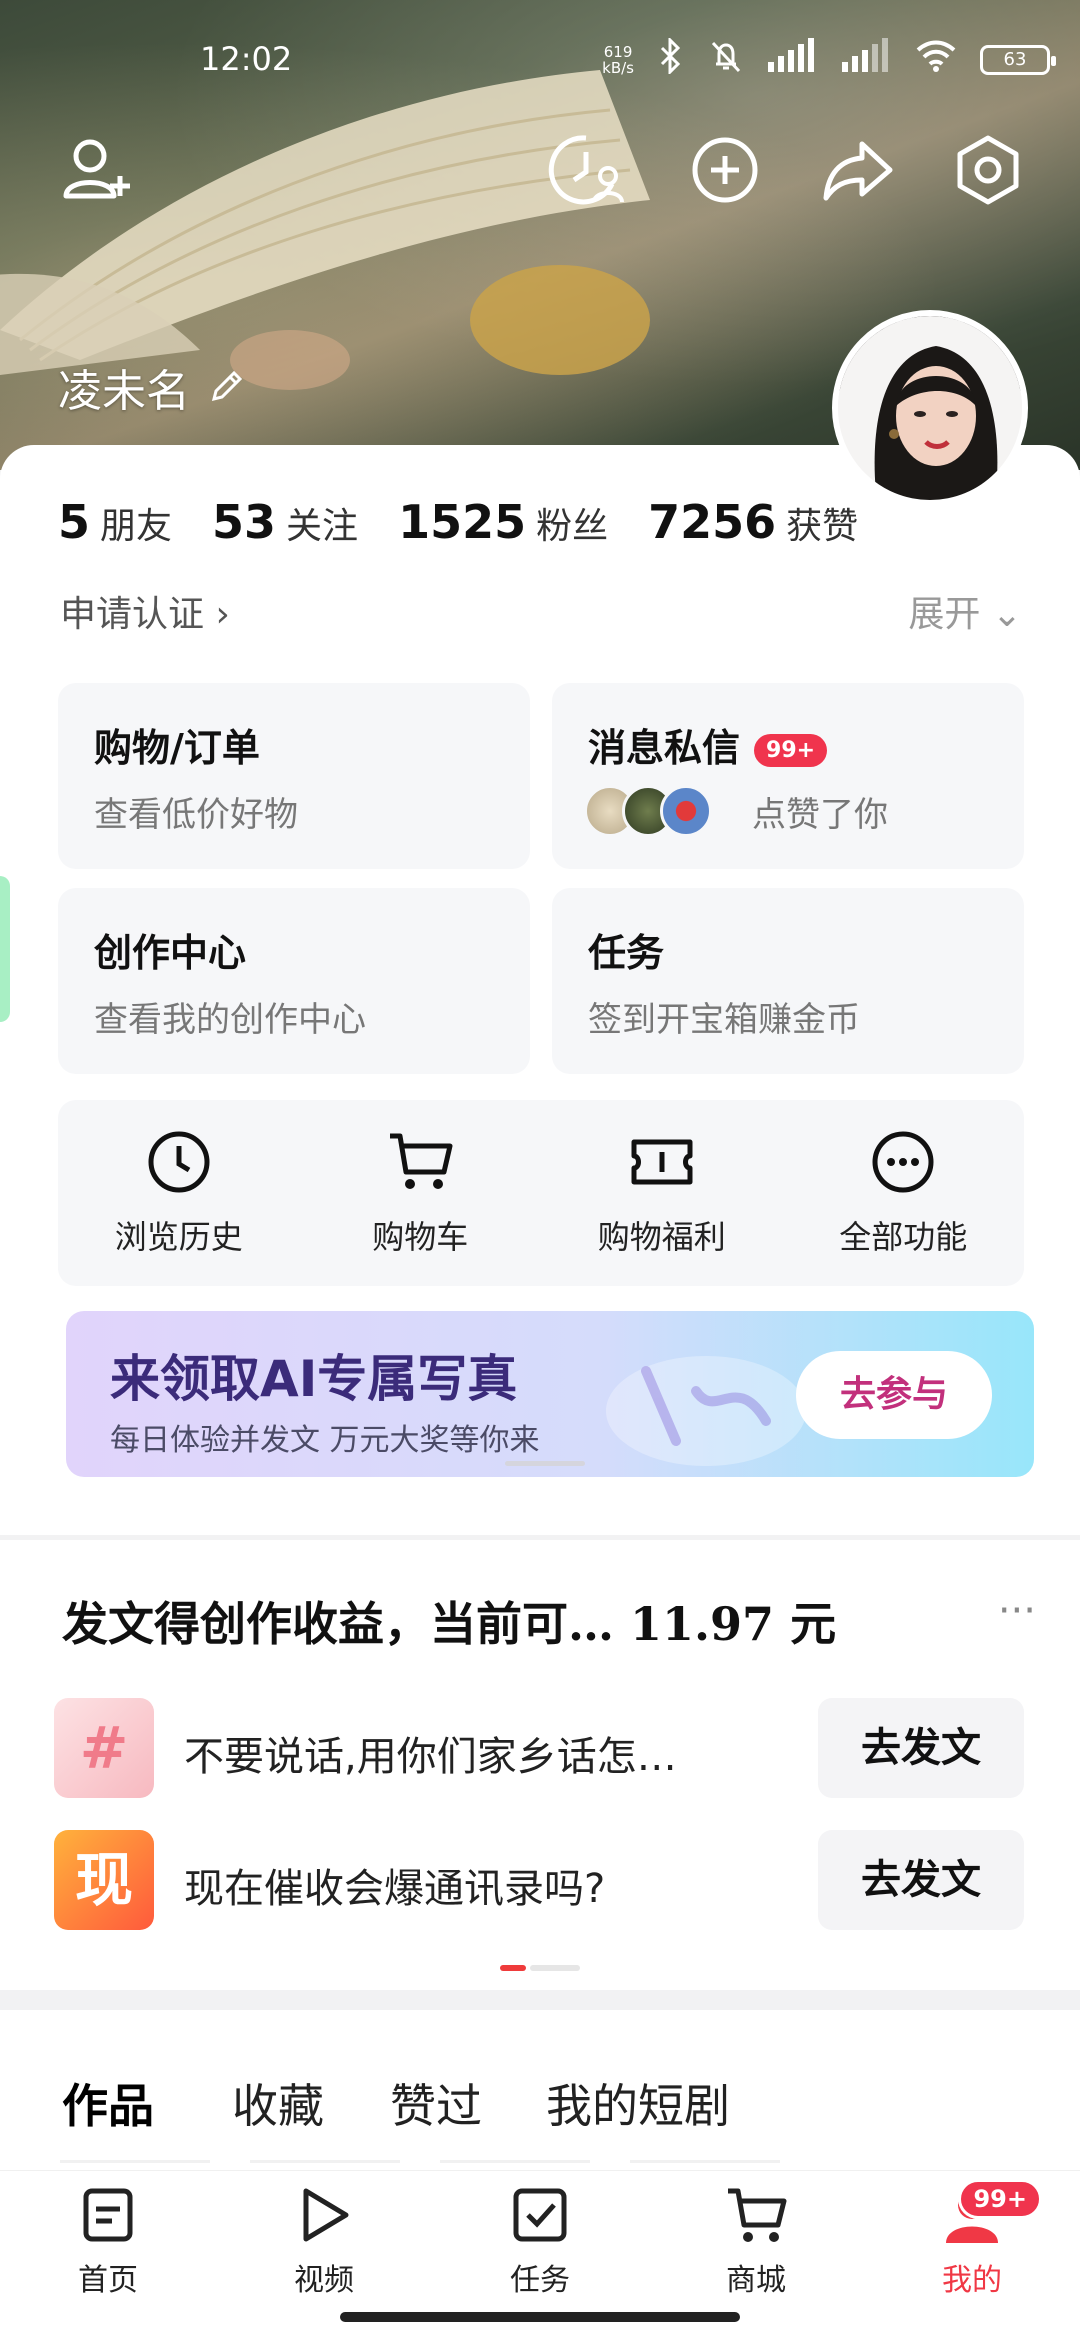  Describe the element at coordinates (420, 1193) in the screenshot. I see `shopping-cart-button: 购物车` at that location.